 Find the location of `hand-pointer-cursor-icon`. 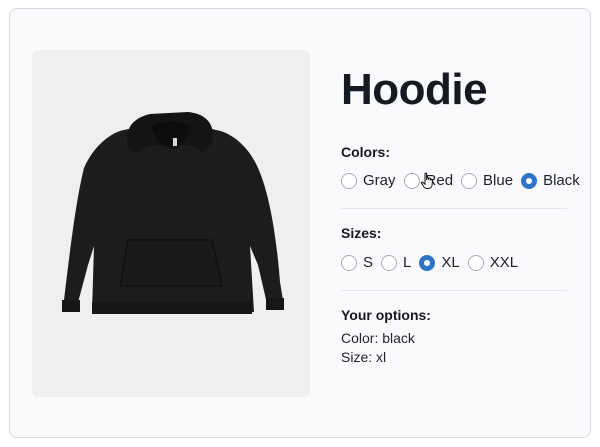

hand-pointer-cursor-icon is located at coordinates (426, 180).